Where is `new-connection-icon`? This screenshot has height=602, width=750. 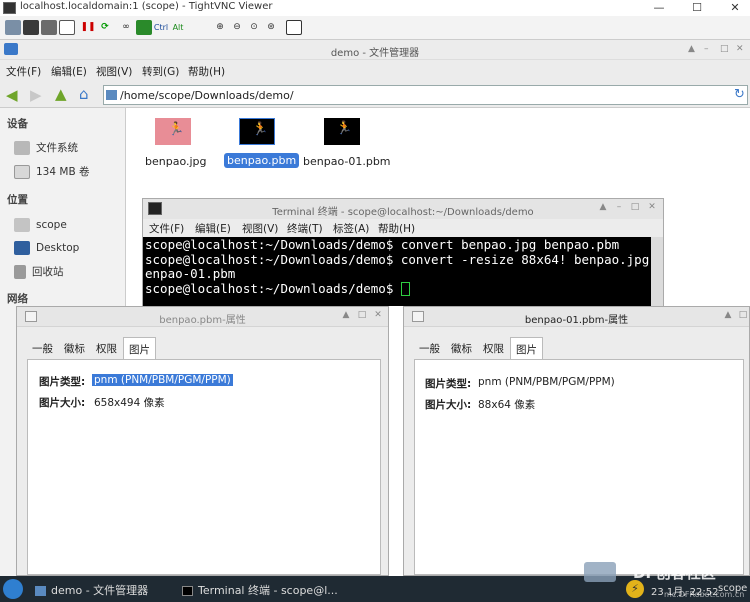
new-connection-icon is located at coordinates (13, 27).